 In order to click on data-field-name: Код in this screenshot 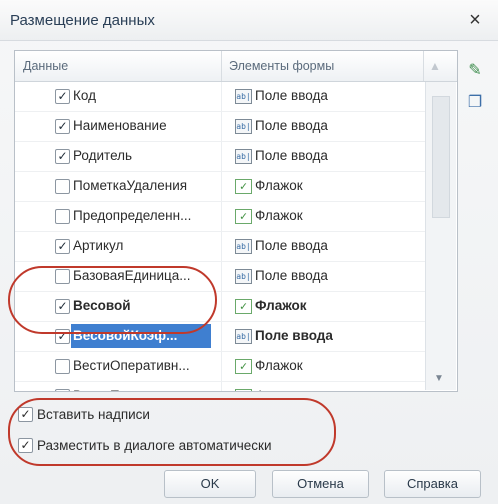, I will do `click(84, 95)`.